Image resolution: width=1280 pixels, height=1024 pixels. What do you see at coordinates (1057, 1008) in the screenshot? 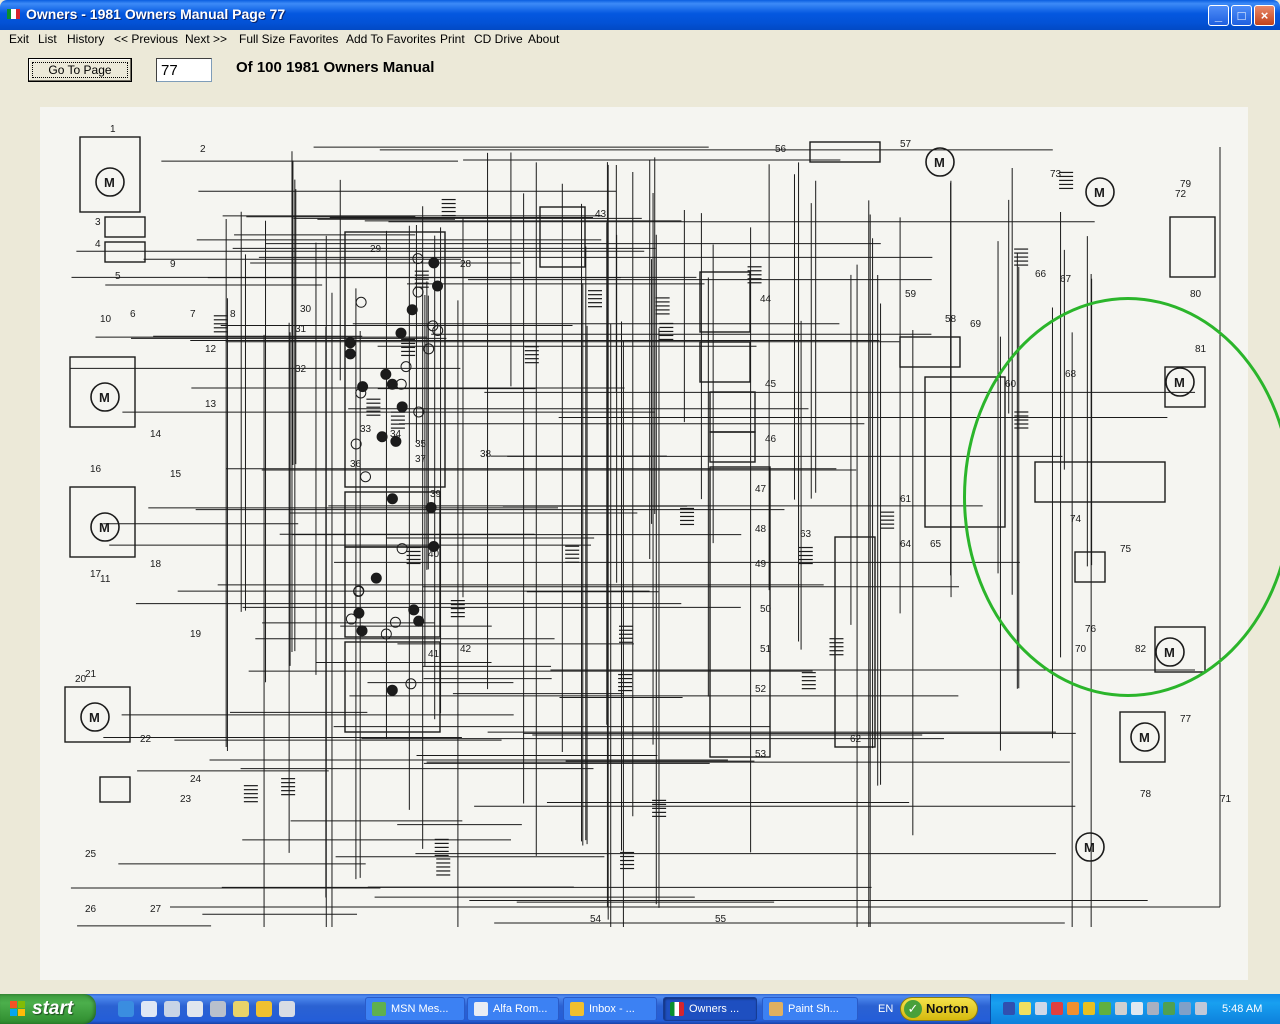
I see `shield-icon` at bounding box center [1057, 1008].